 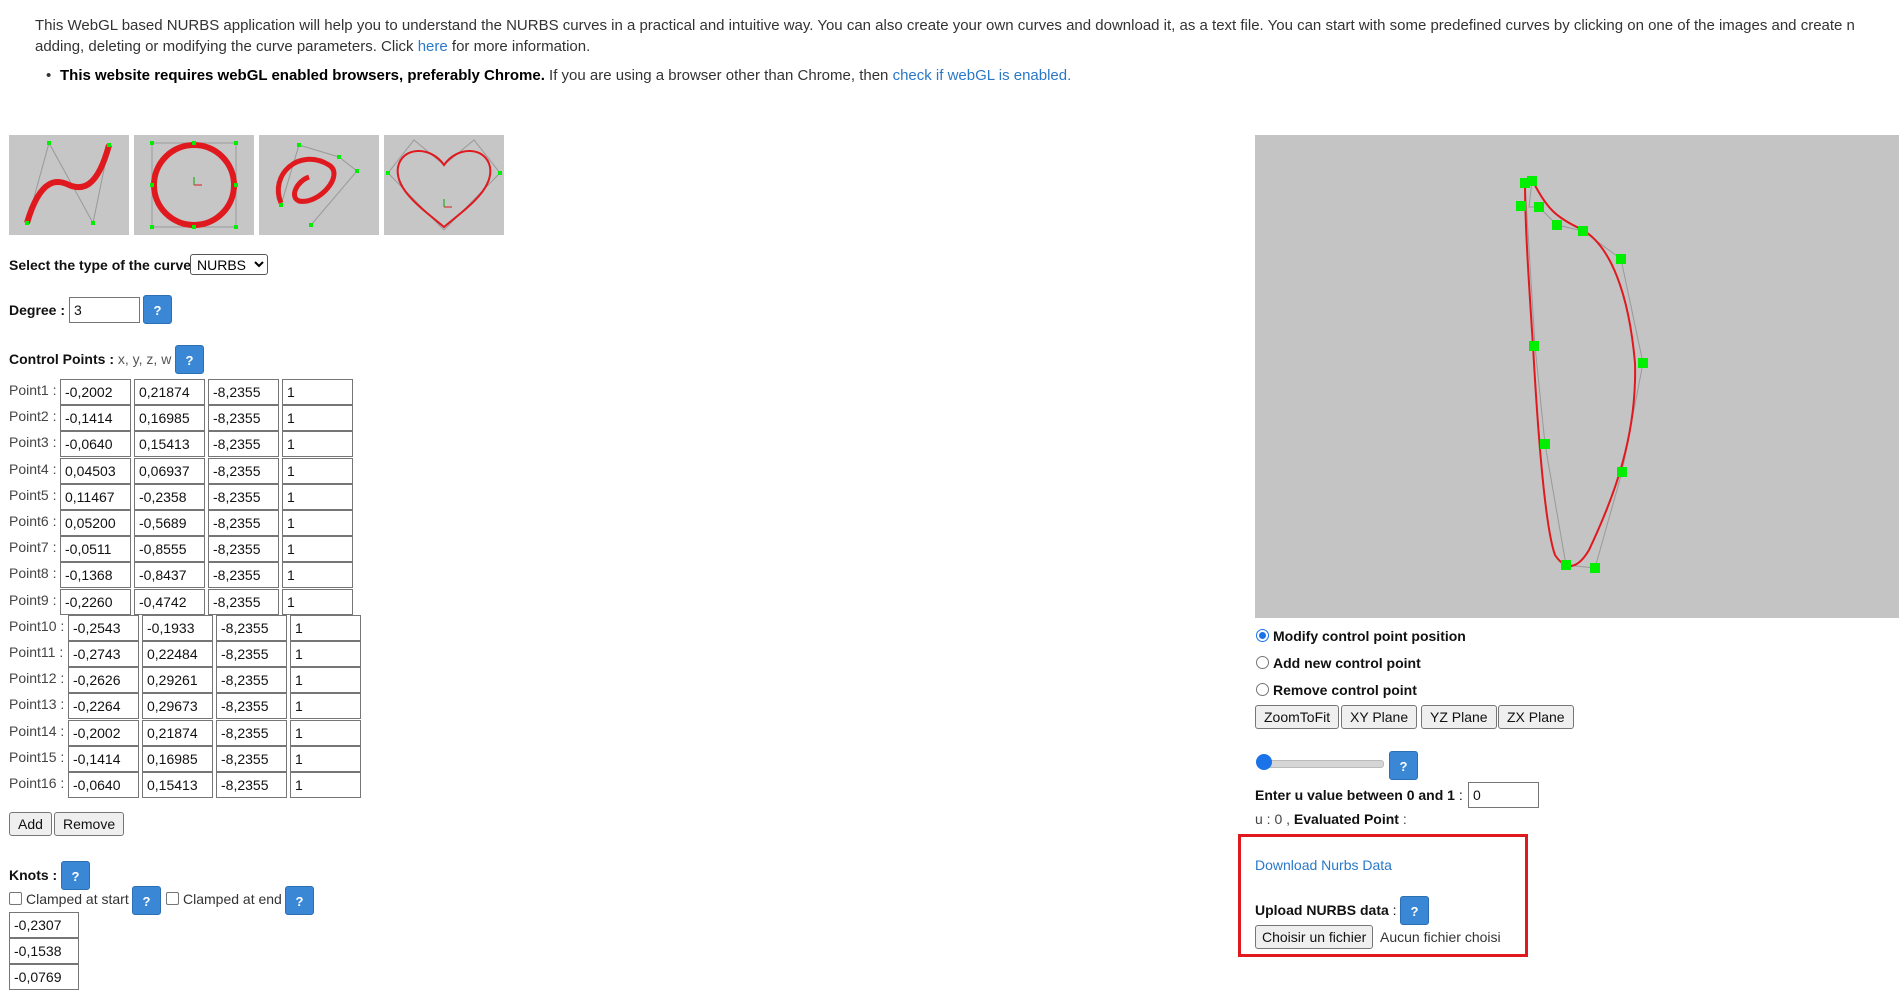 What do you see at coordinates (69, 185) in the screenshot?
I see `preset-s-curve` at bounding box center [69, 185].